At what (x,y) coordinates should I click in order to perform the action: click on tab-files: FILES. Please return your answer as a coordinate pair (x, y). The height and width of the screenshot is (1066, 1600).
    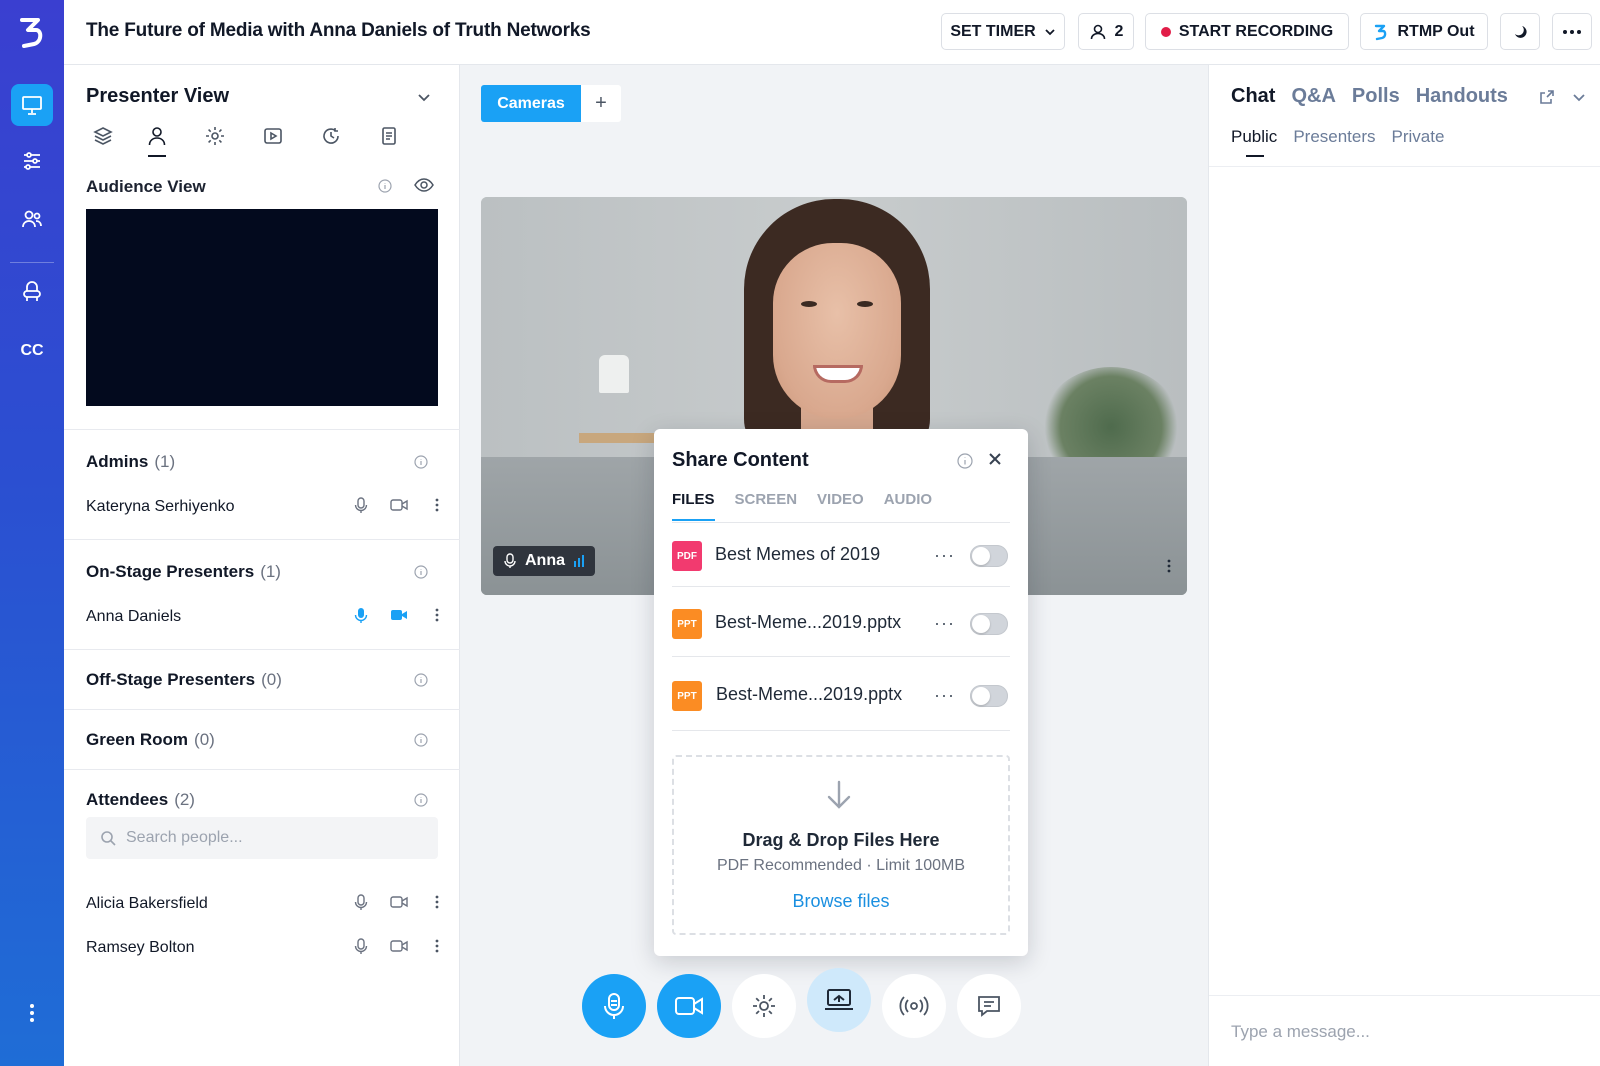
    Looking at the image, I should click on (693, 506).